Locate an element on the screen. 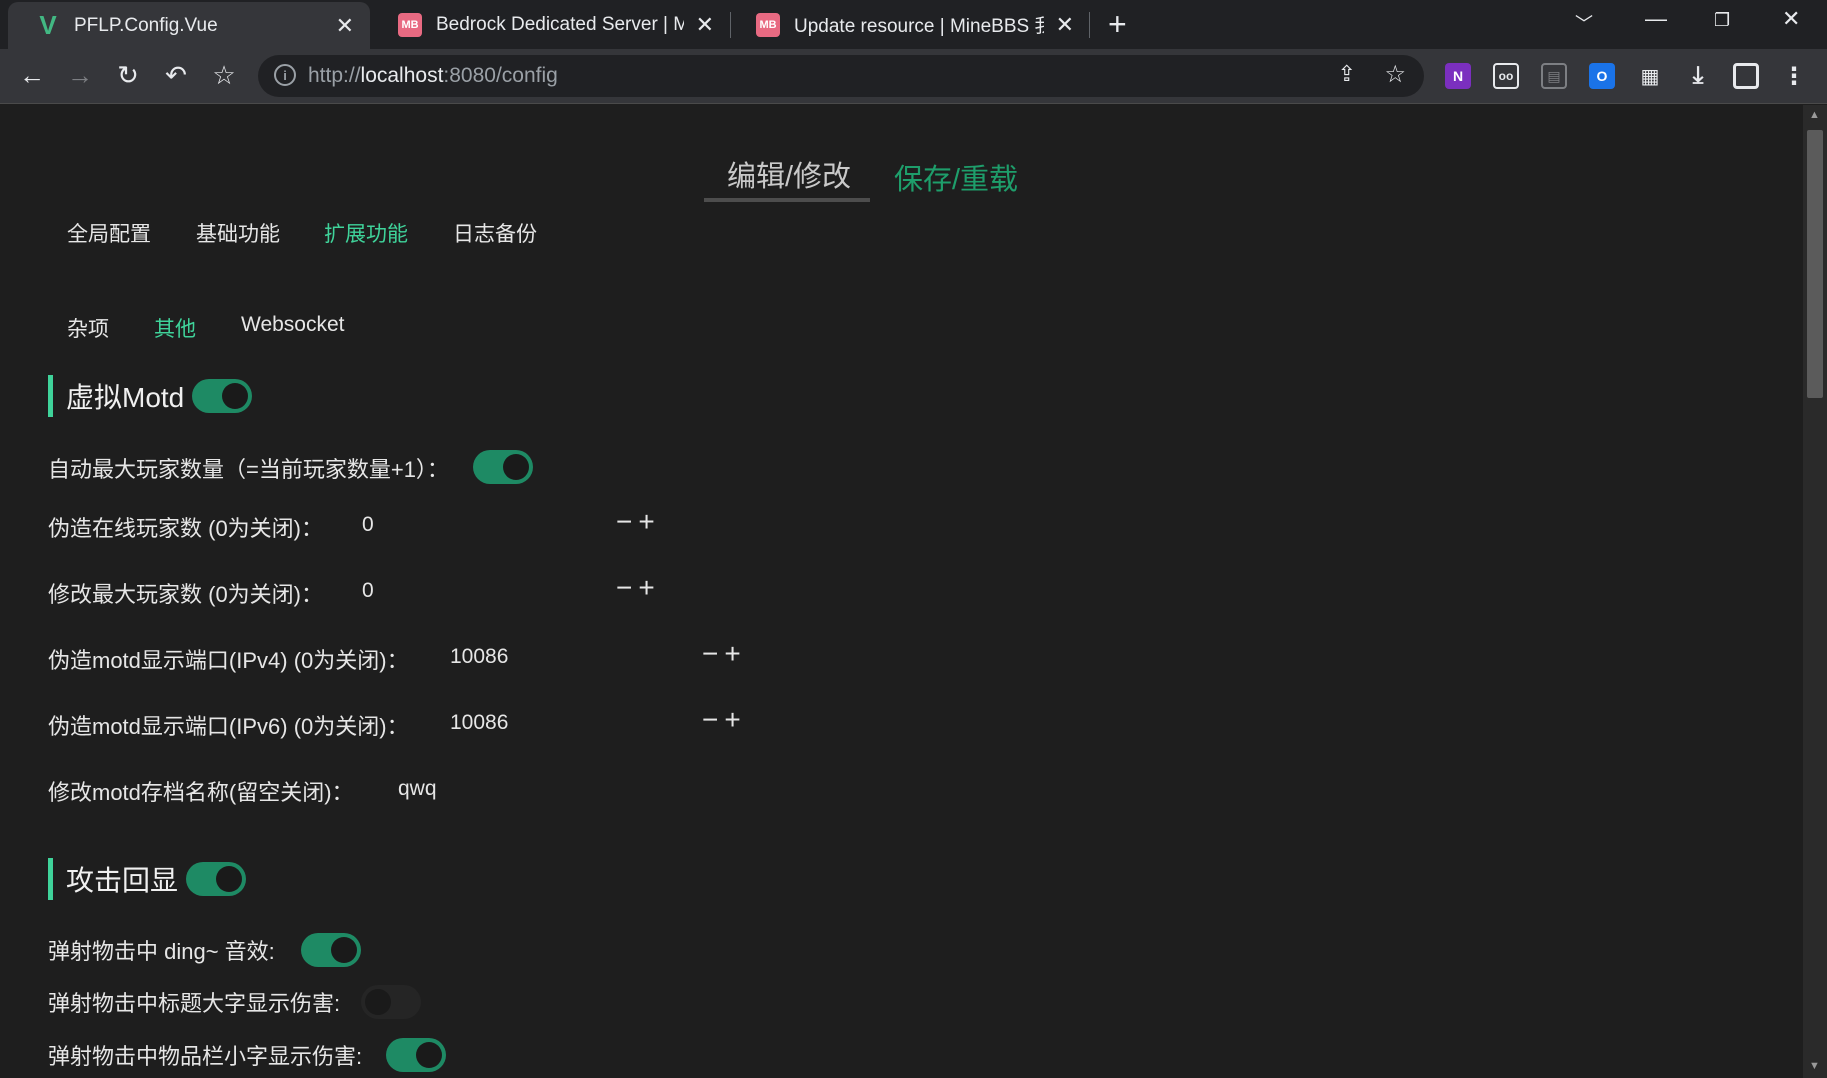 The height and width of the screenshot is (1078, 1827). motd-port-ipv6-label: 伪造motd显示端口(IPv6) (0为关闭)： is located at coordinates (228, 726).